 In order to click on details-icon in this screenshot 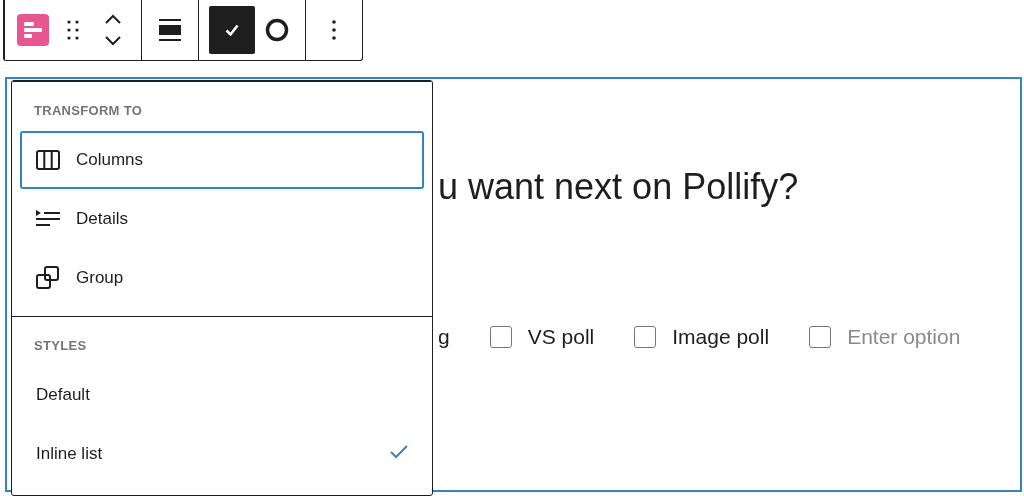, I will do `click(48, 219)`.